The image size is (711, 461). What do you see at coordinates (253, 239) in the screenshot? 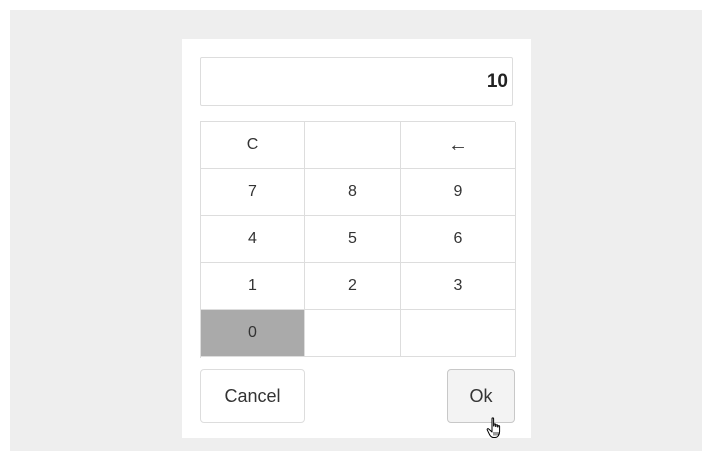
I see `key-4: 4` at bounding box center [253, 239].